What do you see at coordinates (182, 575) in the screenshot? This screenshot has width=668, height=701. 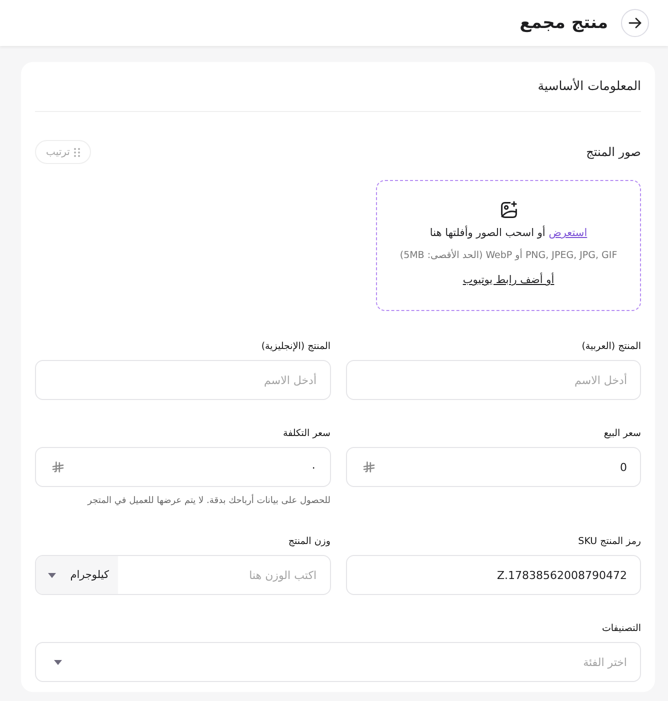 I see `weight-field: اكتب الوزن هنا كيلوجرام` at bounding box center [182, 575].